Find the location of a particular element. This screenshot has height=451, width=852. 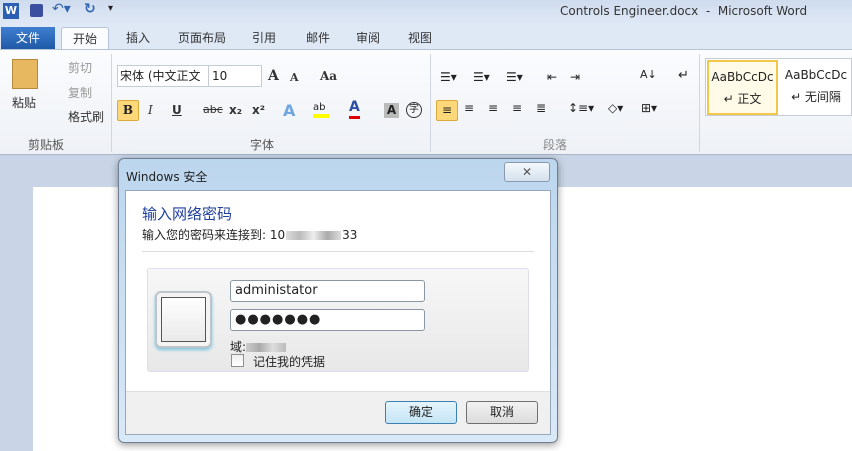

remember-label: 记住我的凭据 is located at coordinates (289, 361).